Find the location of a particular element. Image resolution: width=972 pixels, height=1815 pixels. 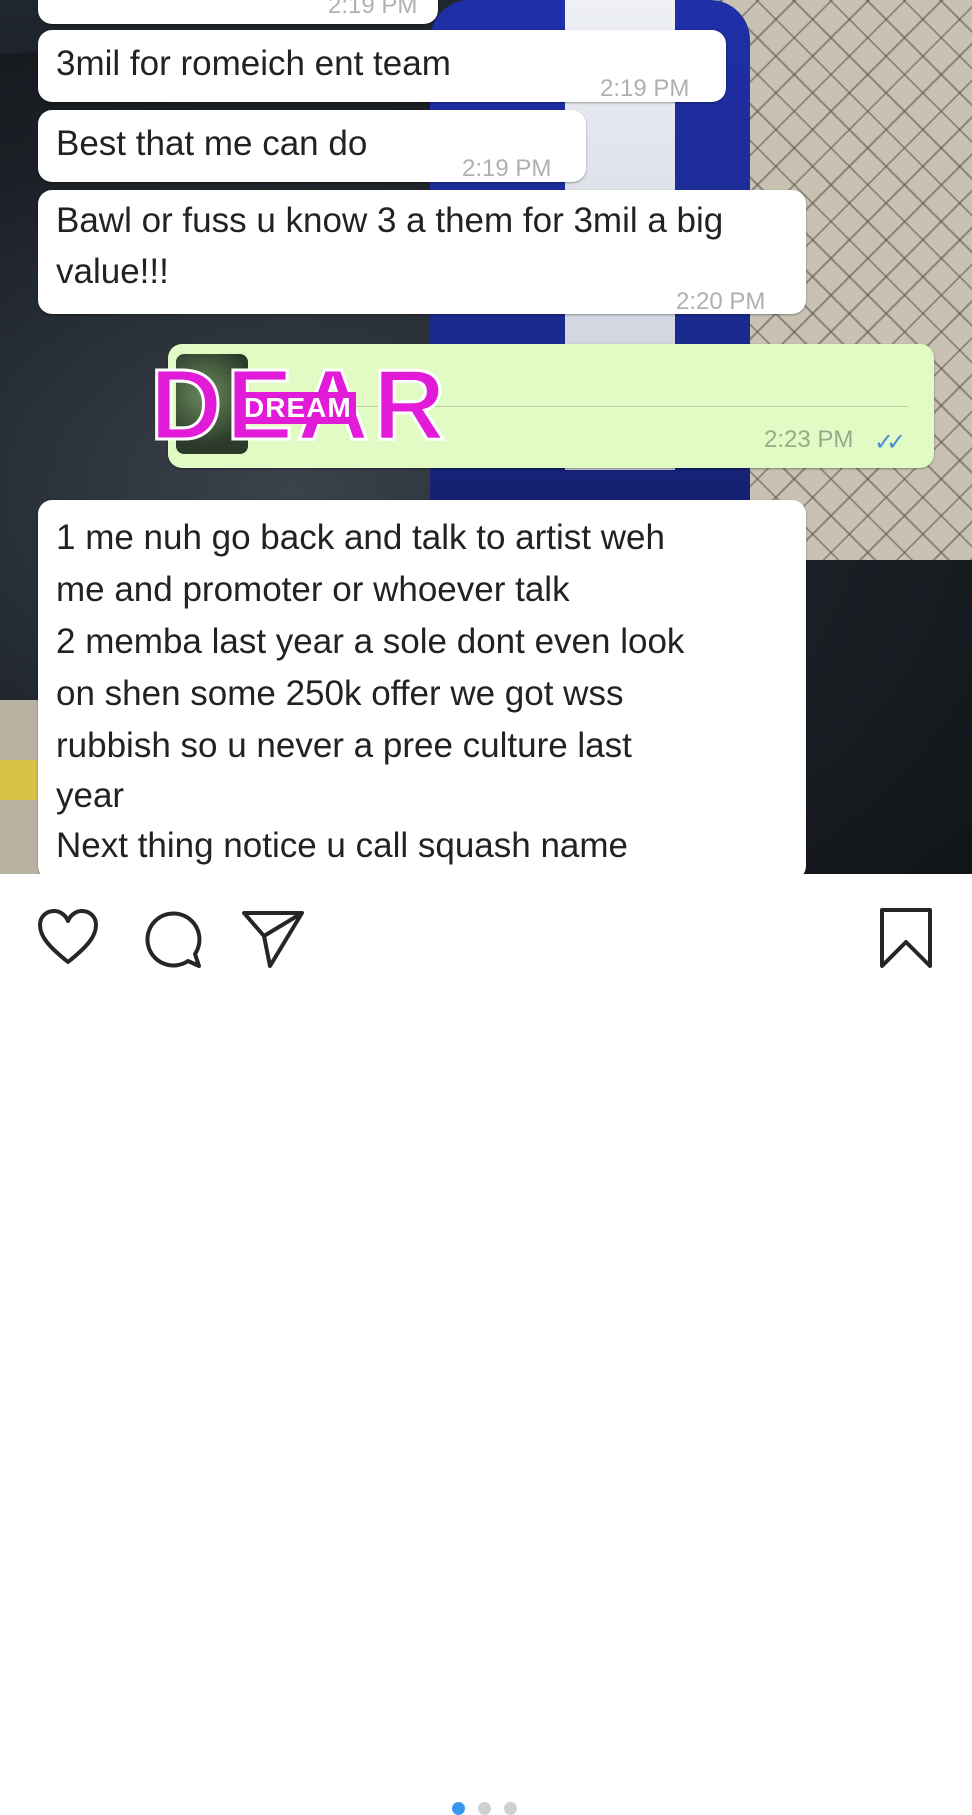

message-line: rubbish so u never a pree culture last is located at coordinates (344, 745).